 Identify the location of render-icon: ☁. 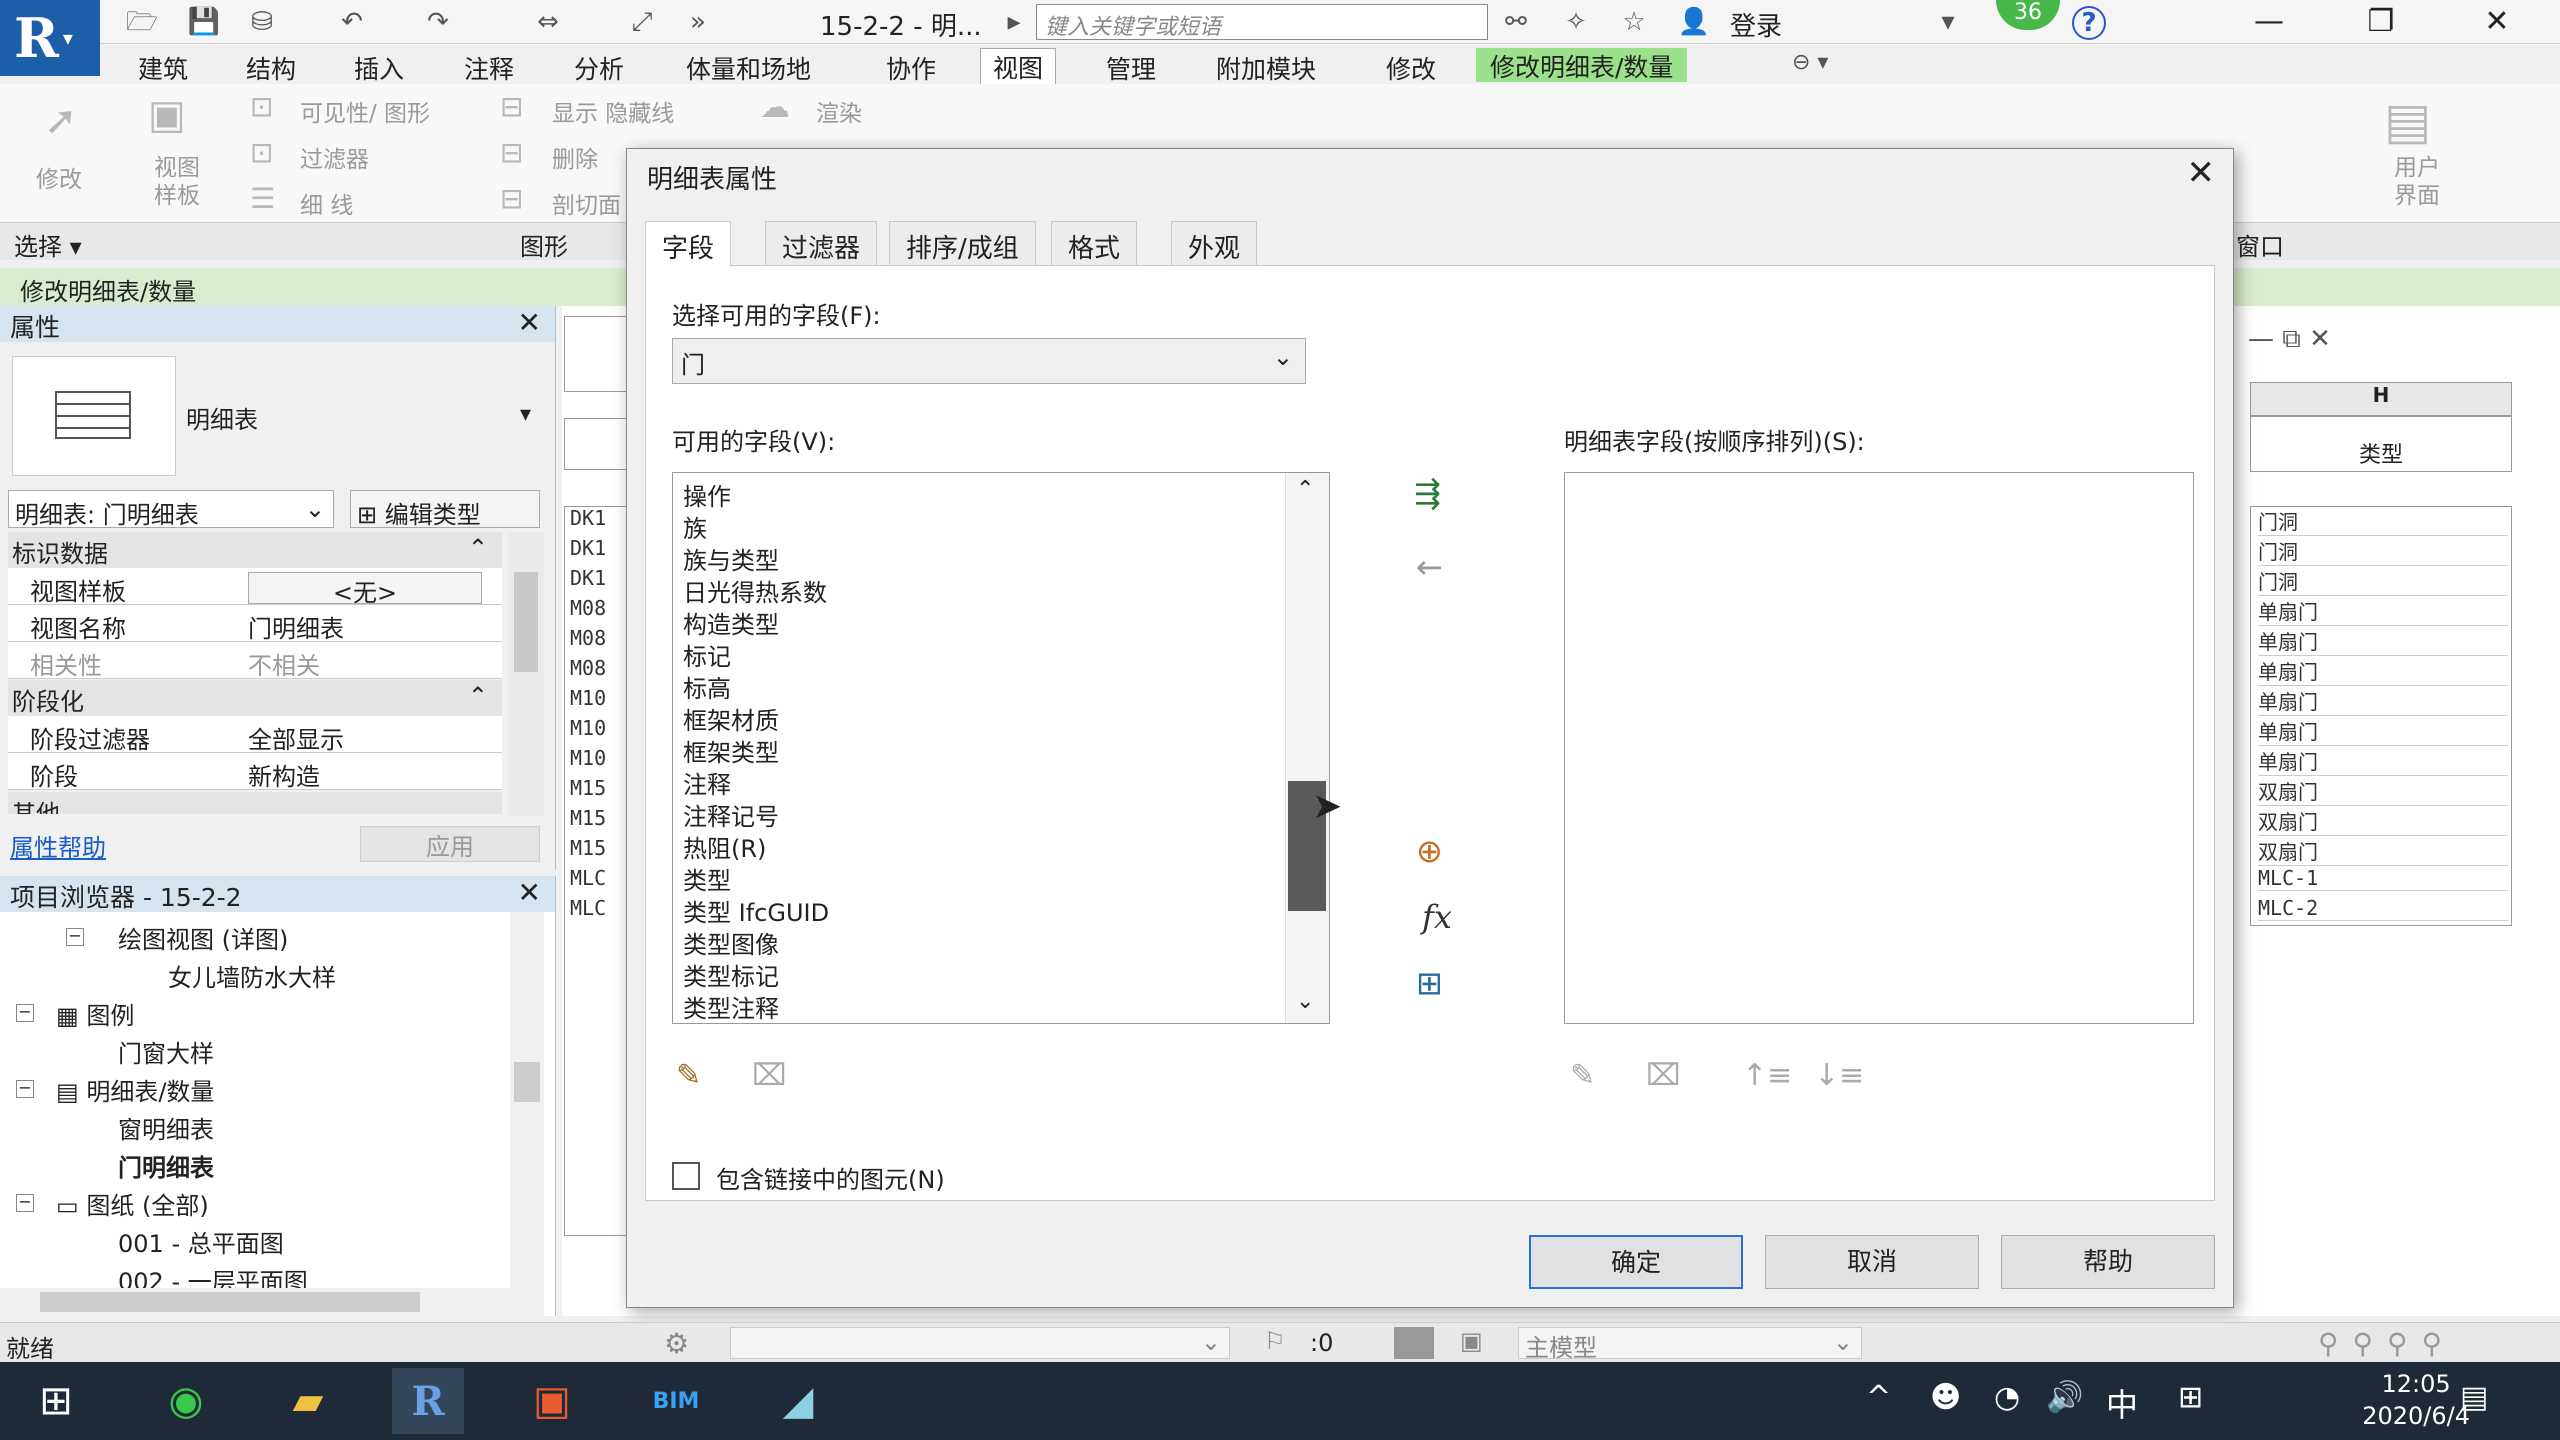
(775, 107).